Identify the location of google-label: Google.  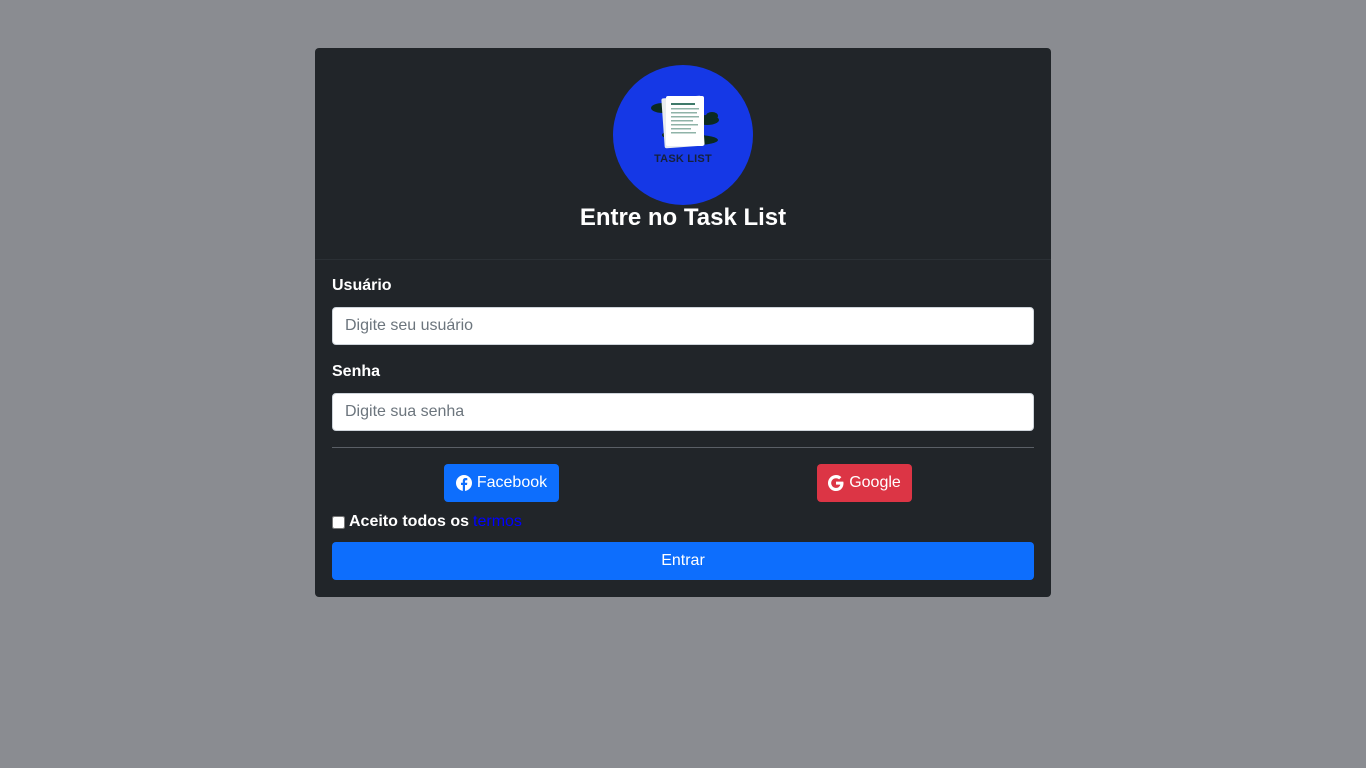
(875, 482).